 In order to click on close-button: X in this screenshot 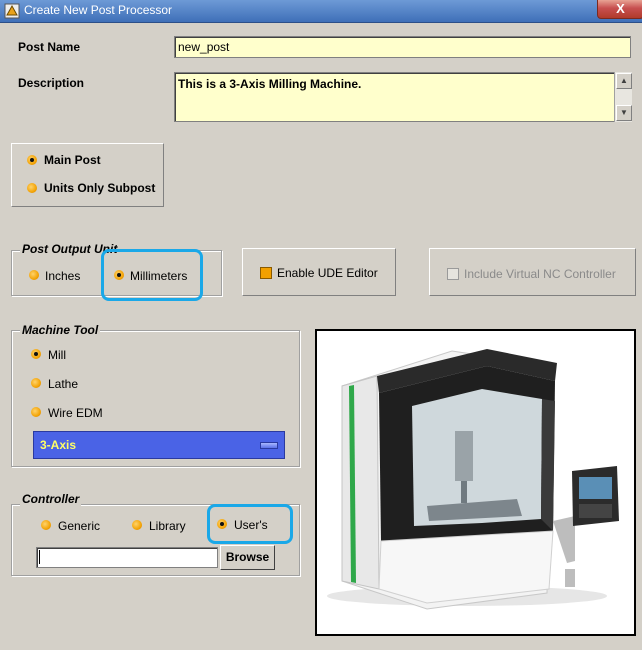, I will do `click(619, 9)`.